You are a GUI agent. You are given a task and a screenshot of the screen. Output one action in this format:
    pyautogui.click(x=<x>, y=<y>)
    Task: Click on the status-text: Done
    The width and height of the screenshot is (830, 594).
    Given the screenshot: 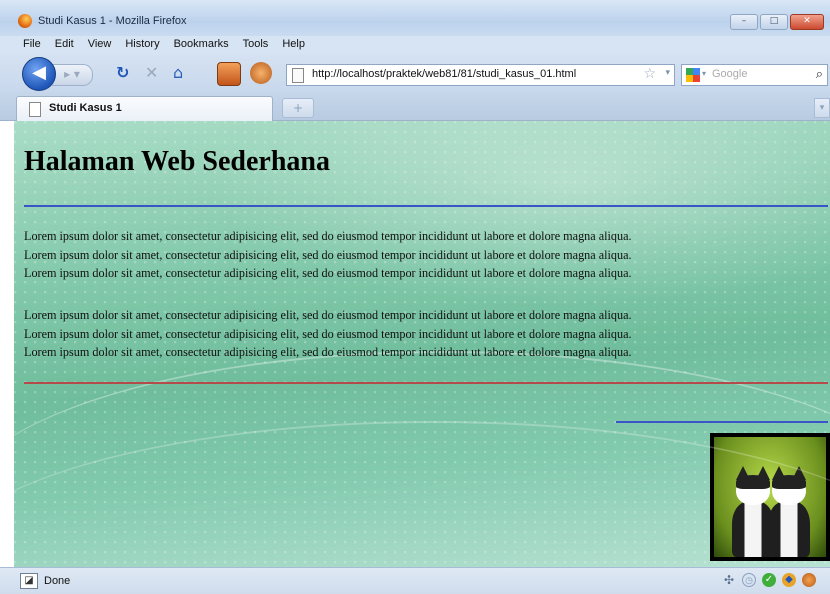 What is the action you would take?
    pyautogui.click(x=57, y=581)
    